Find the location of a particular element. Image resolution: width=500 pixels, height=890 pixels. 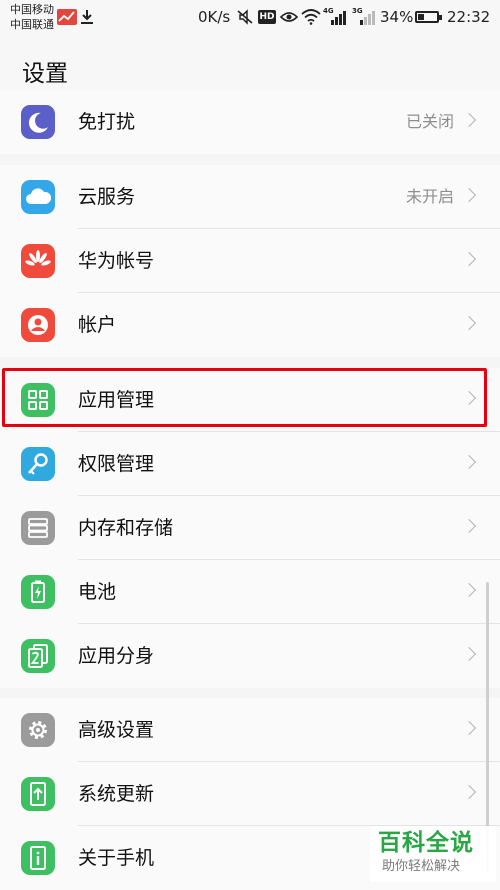

settings-item-memory-storage: 内存和存储 is located at coordinates (250, 528).